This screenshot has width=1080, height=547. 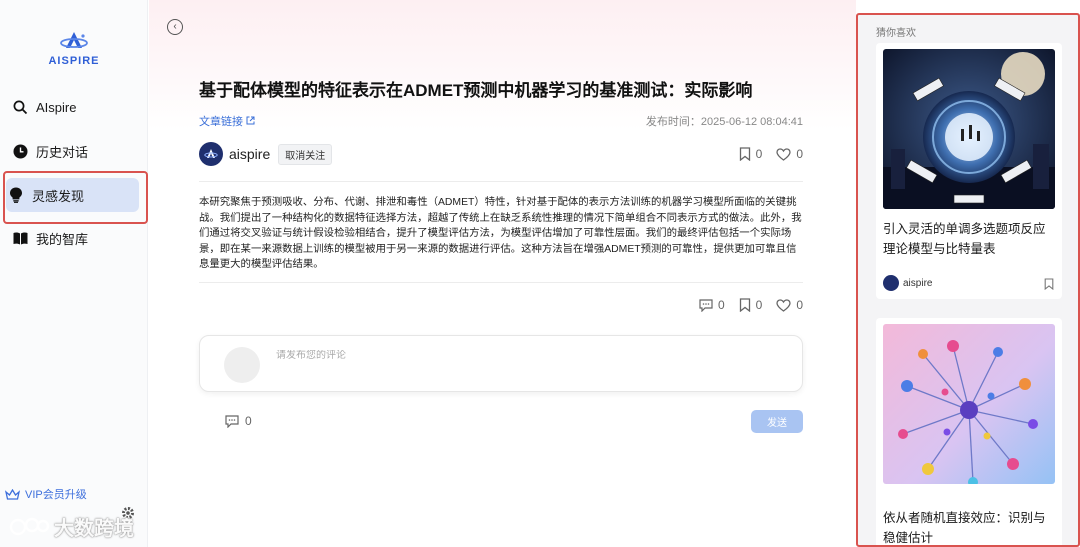 I want to click on watermark-text: 大数跨境, so click(x=94, y=529).